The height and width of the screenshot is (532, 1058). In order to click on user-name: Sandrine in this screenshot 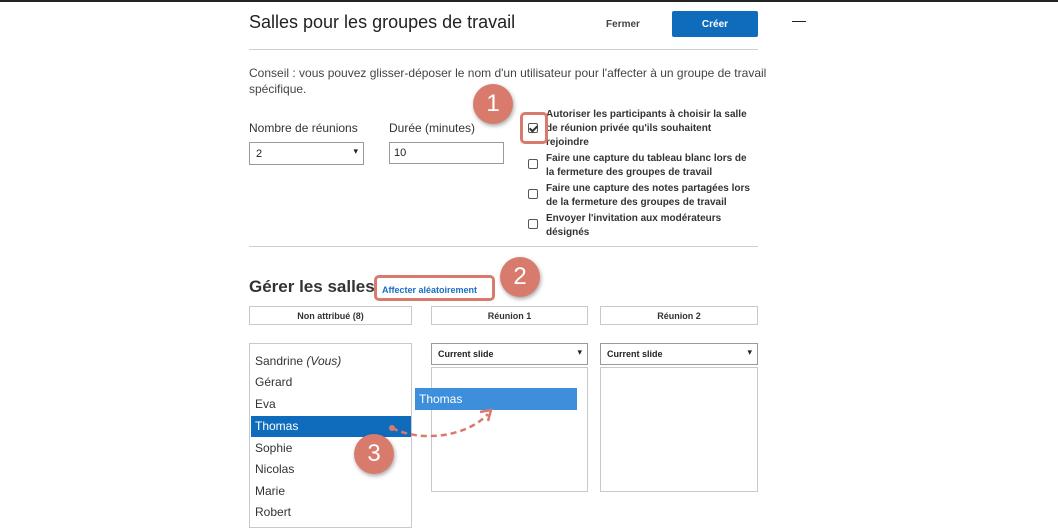, I will do `click(279, 361)`.